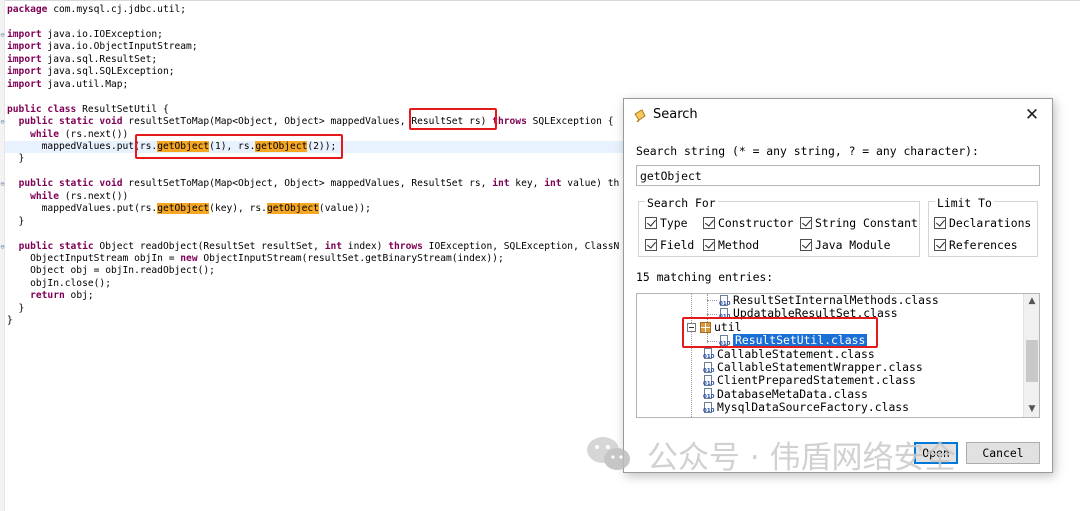 The image size is (1080, 511). Describe the element at coordinates (669, 245) in the screenshot. I see `checkbox-field: Field` at that location.